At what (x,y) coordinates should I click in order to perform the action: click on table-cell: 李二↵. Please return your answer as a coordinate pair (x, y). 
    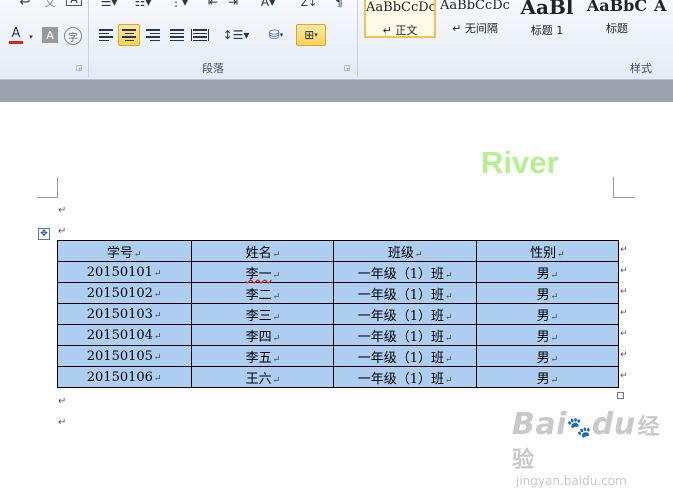
    Looking at the image, I should click on (263, 293).